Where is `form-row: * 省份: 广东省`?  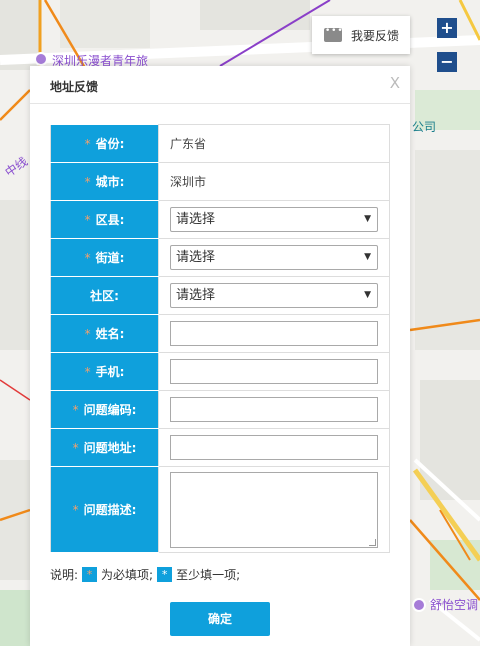
form-row: * 省份: 广东省 is located at coordinates (220, 143).